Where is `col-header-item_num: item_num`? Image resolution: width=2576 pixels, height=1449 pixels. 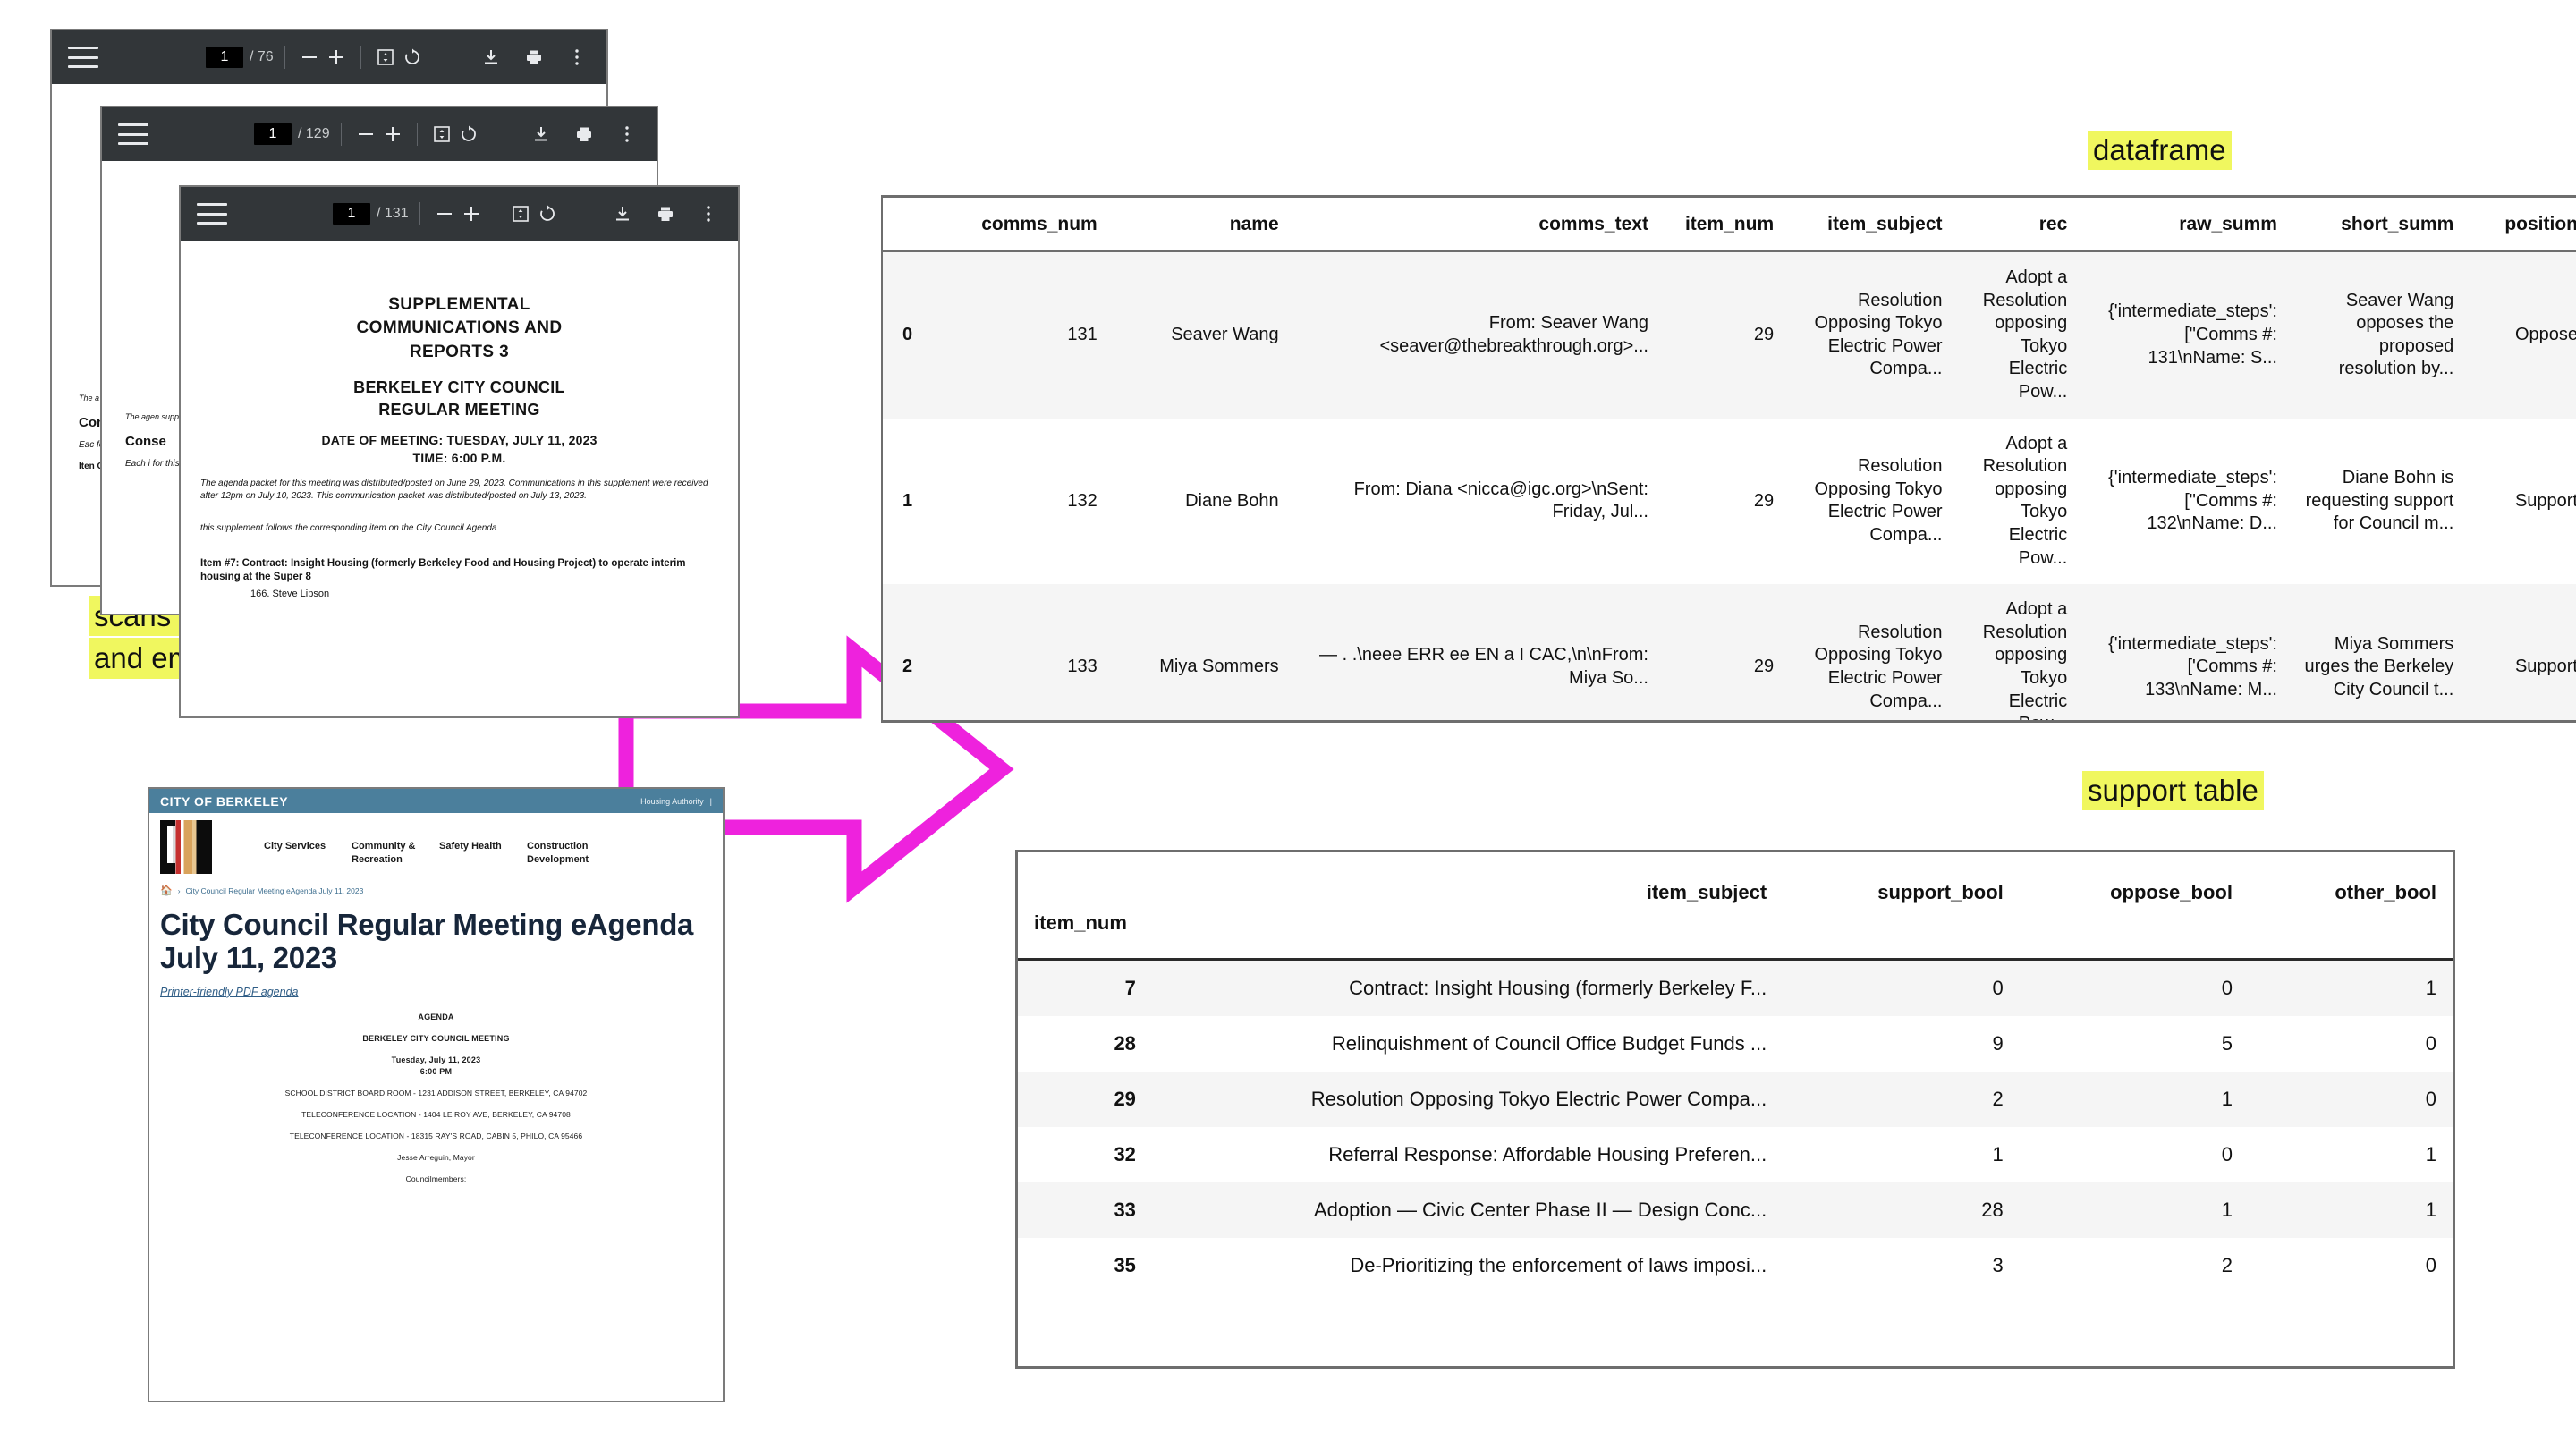
col-header-item_num: item_num is located at coordinates (1721, 224).